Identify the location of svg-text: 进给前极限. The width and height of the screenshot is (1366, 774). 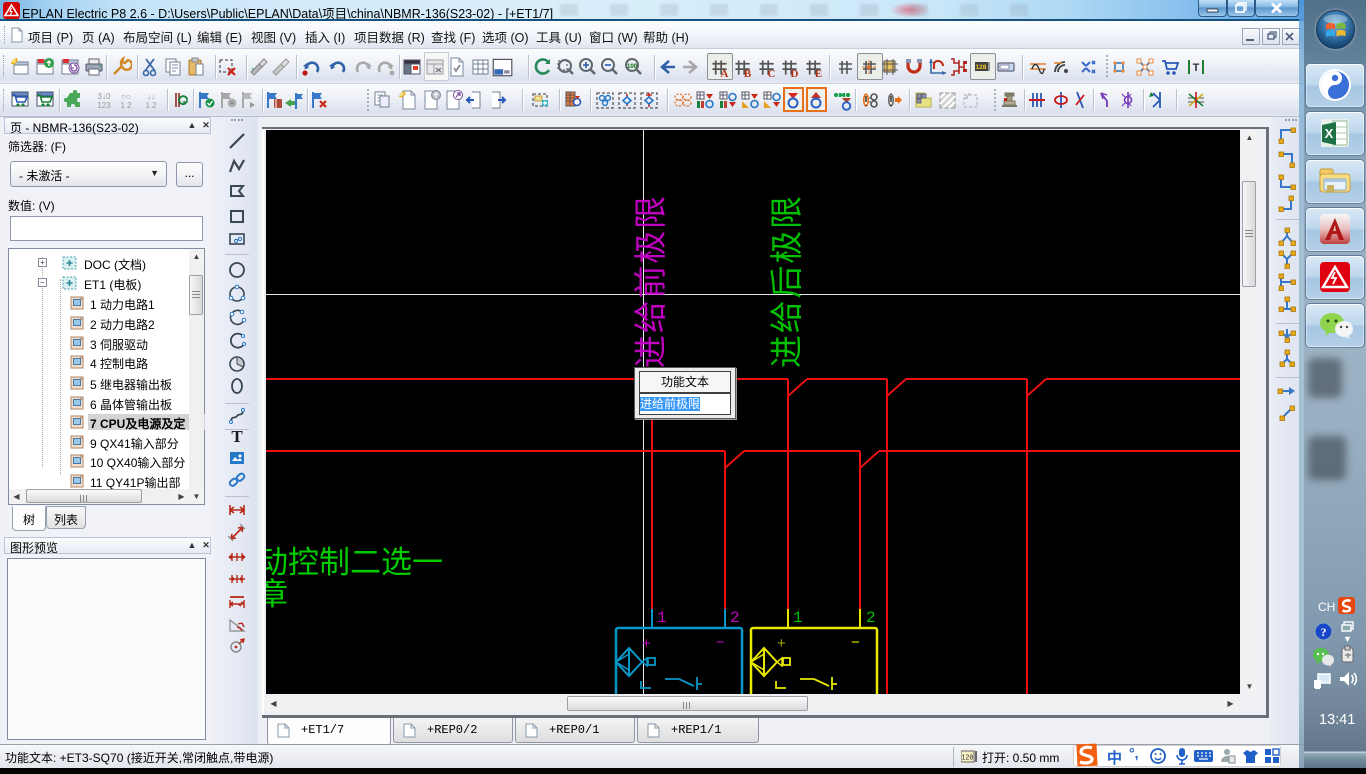
(650, 282).